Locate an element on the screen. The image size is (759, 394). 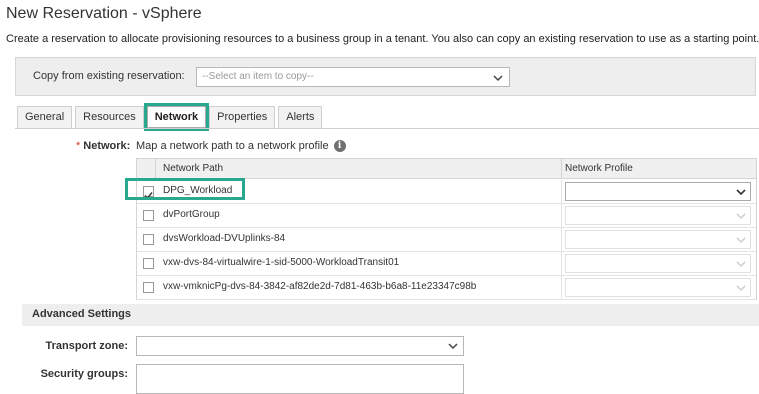
table-row: DPG_Workload is located at coordinates (446, 192).